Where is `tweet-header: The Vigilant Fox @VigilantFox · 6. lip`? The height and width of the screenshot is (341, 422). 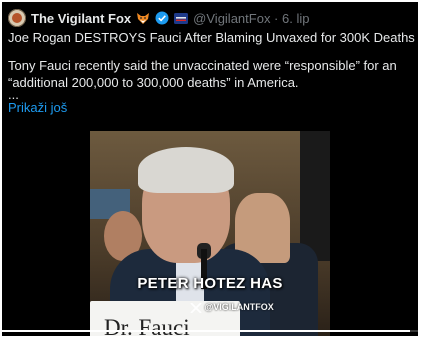 tweet-header: The Vigilant Fox @VigilantFox · 6. lip is located at coordinates (158, 18).